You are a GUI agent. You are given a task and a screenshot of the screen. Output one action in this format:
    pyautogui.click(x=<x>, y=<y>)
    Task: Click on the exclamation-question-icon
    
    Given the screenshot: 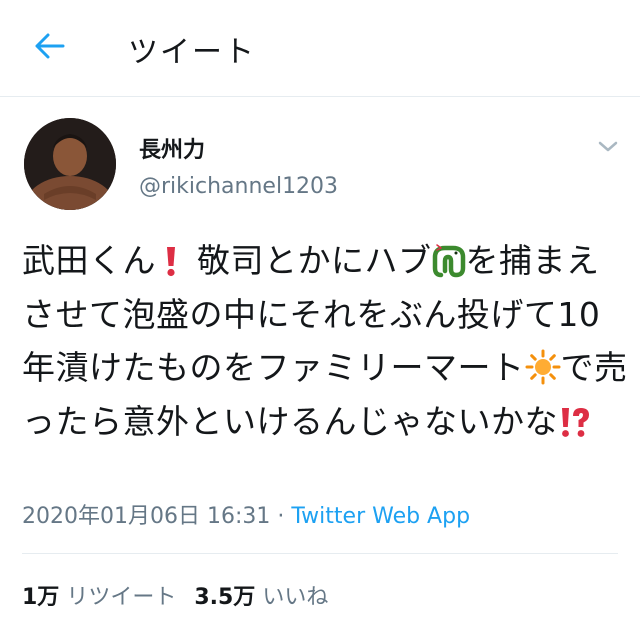 What is the action you would take?
    pyautogui.click(x=575, y=422)
    